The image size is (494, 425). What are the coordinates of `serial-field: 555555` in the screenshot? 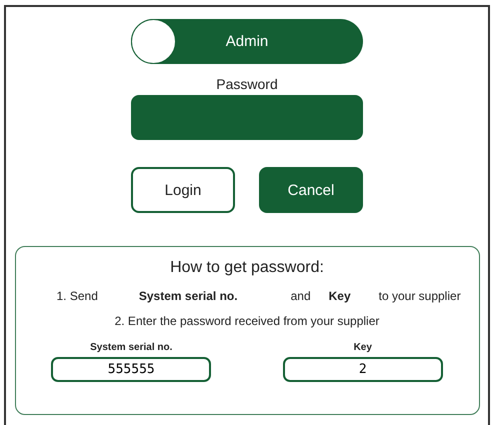 It's located at (131, 369).